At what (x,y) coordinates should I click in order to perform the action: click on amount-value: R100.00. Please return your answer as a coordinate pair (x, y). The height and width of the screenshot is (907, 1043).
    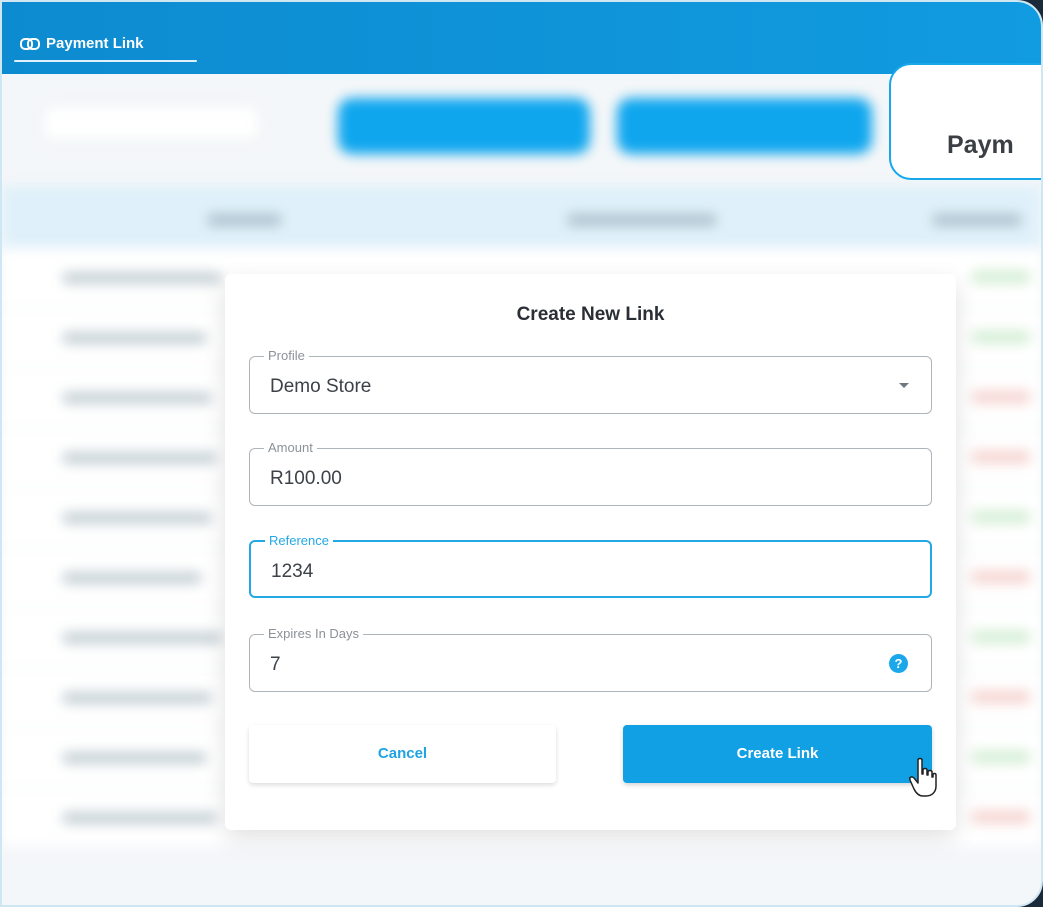
    Looking at the image, I should click on (306, 478).